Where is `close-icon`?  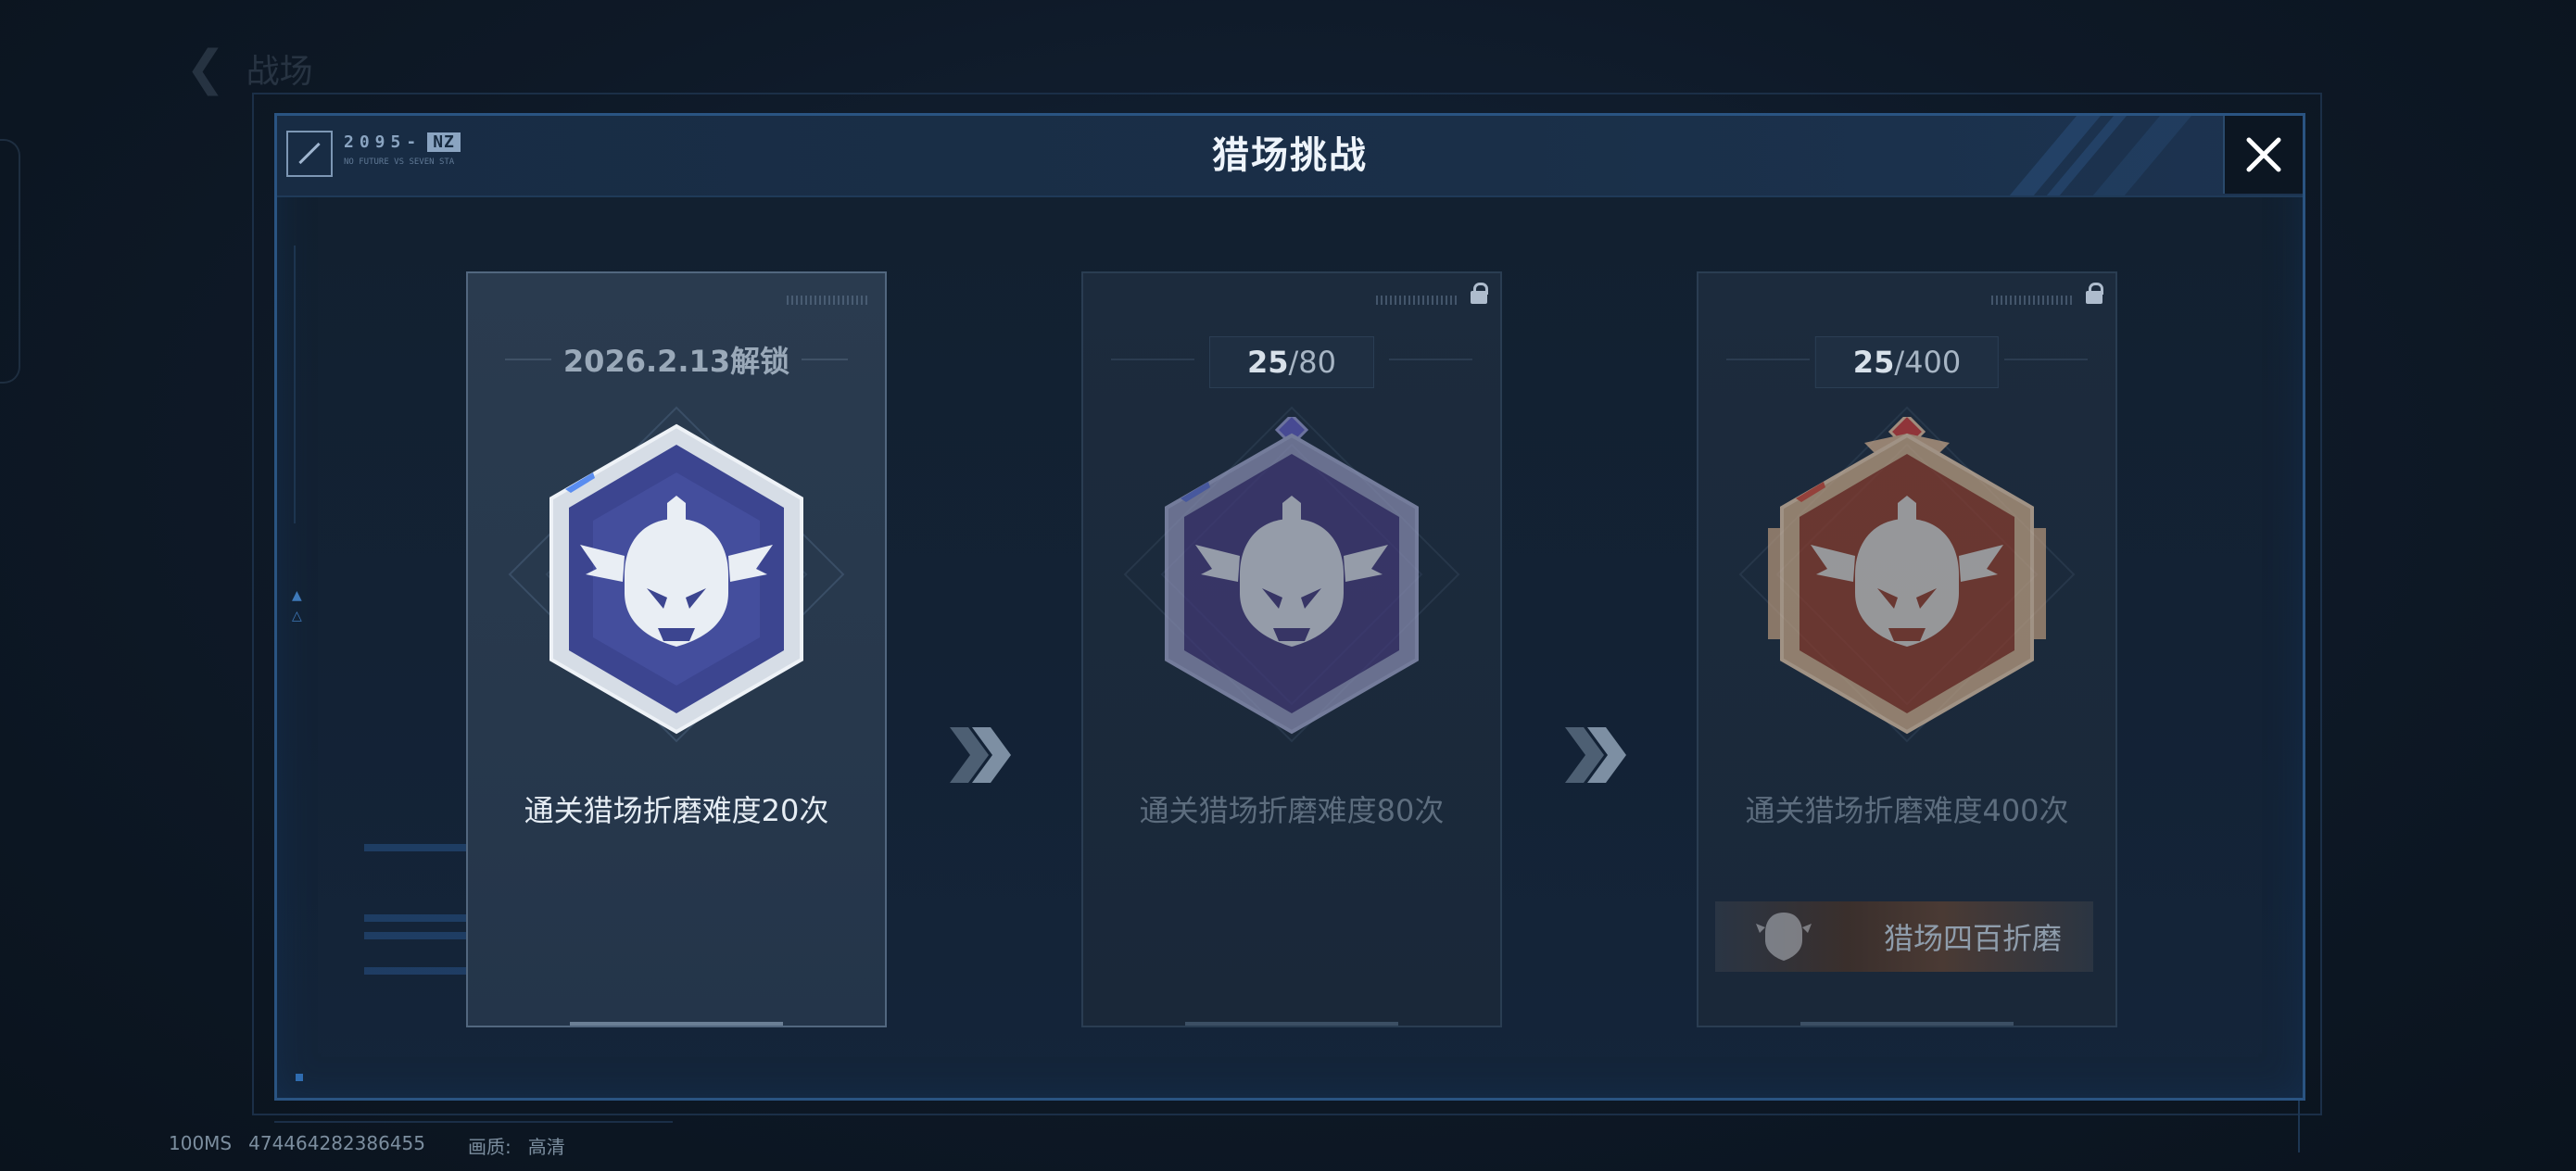 close-icon is located at coordinates (2263, 155).